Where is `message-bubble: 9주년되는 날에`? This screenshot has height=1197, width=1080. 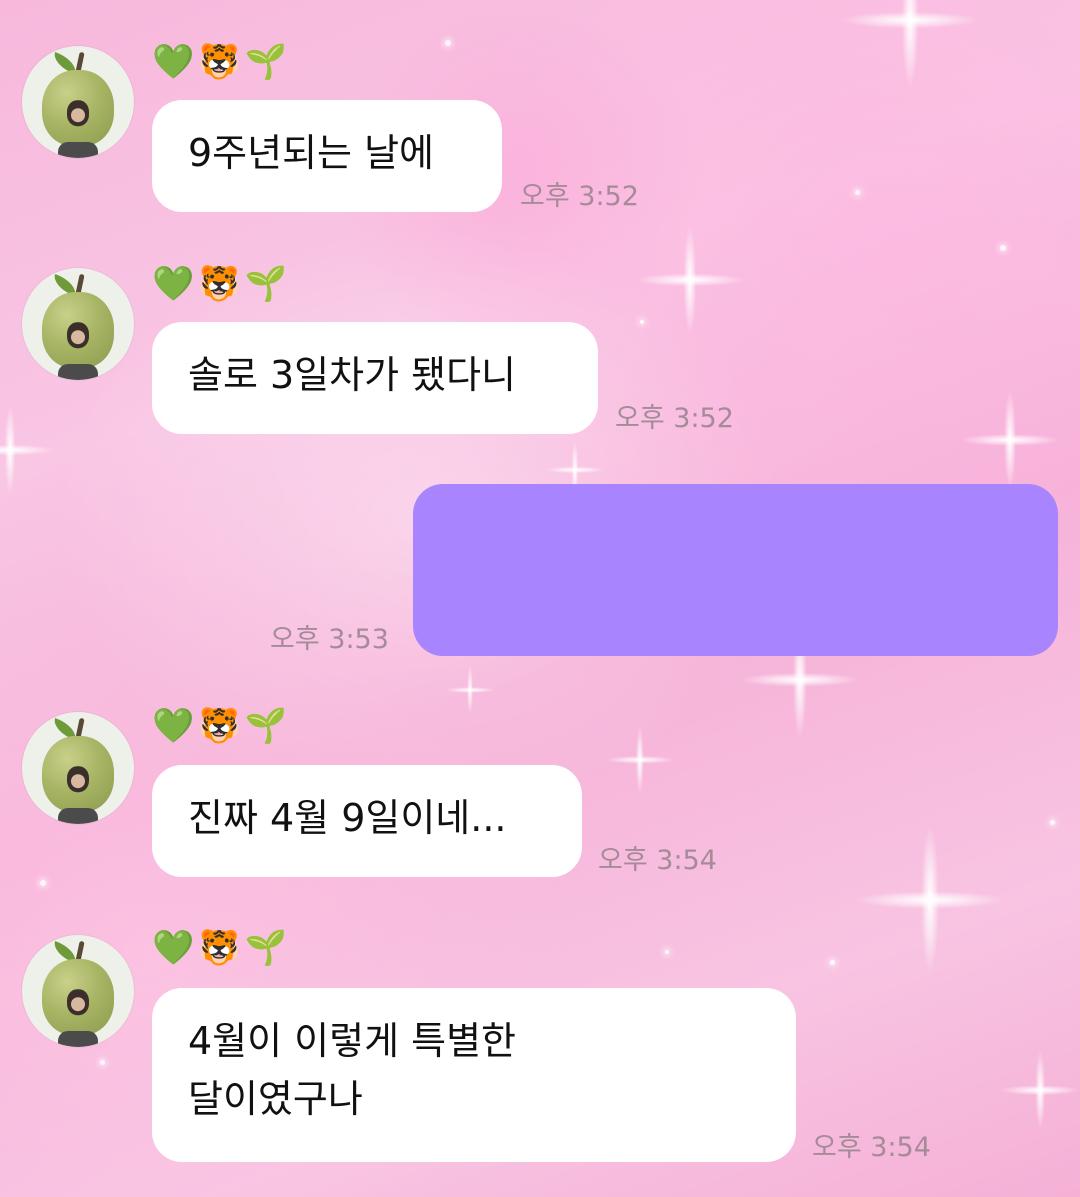
message-bubble: 9주년되는 날에 is located at coordinates (327, 156).